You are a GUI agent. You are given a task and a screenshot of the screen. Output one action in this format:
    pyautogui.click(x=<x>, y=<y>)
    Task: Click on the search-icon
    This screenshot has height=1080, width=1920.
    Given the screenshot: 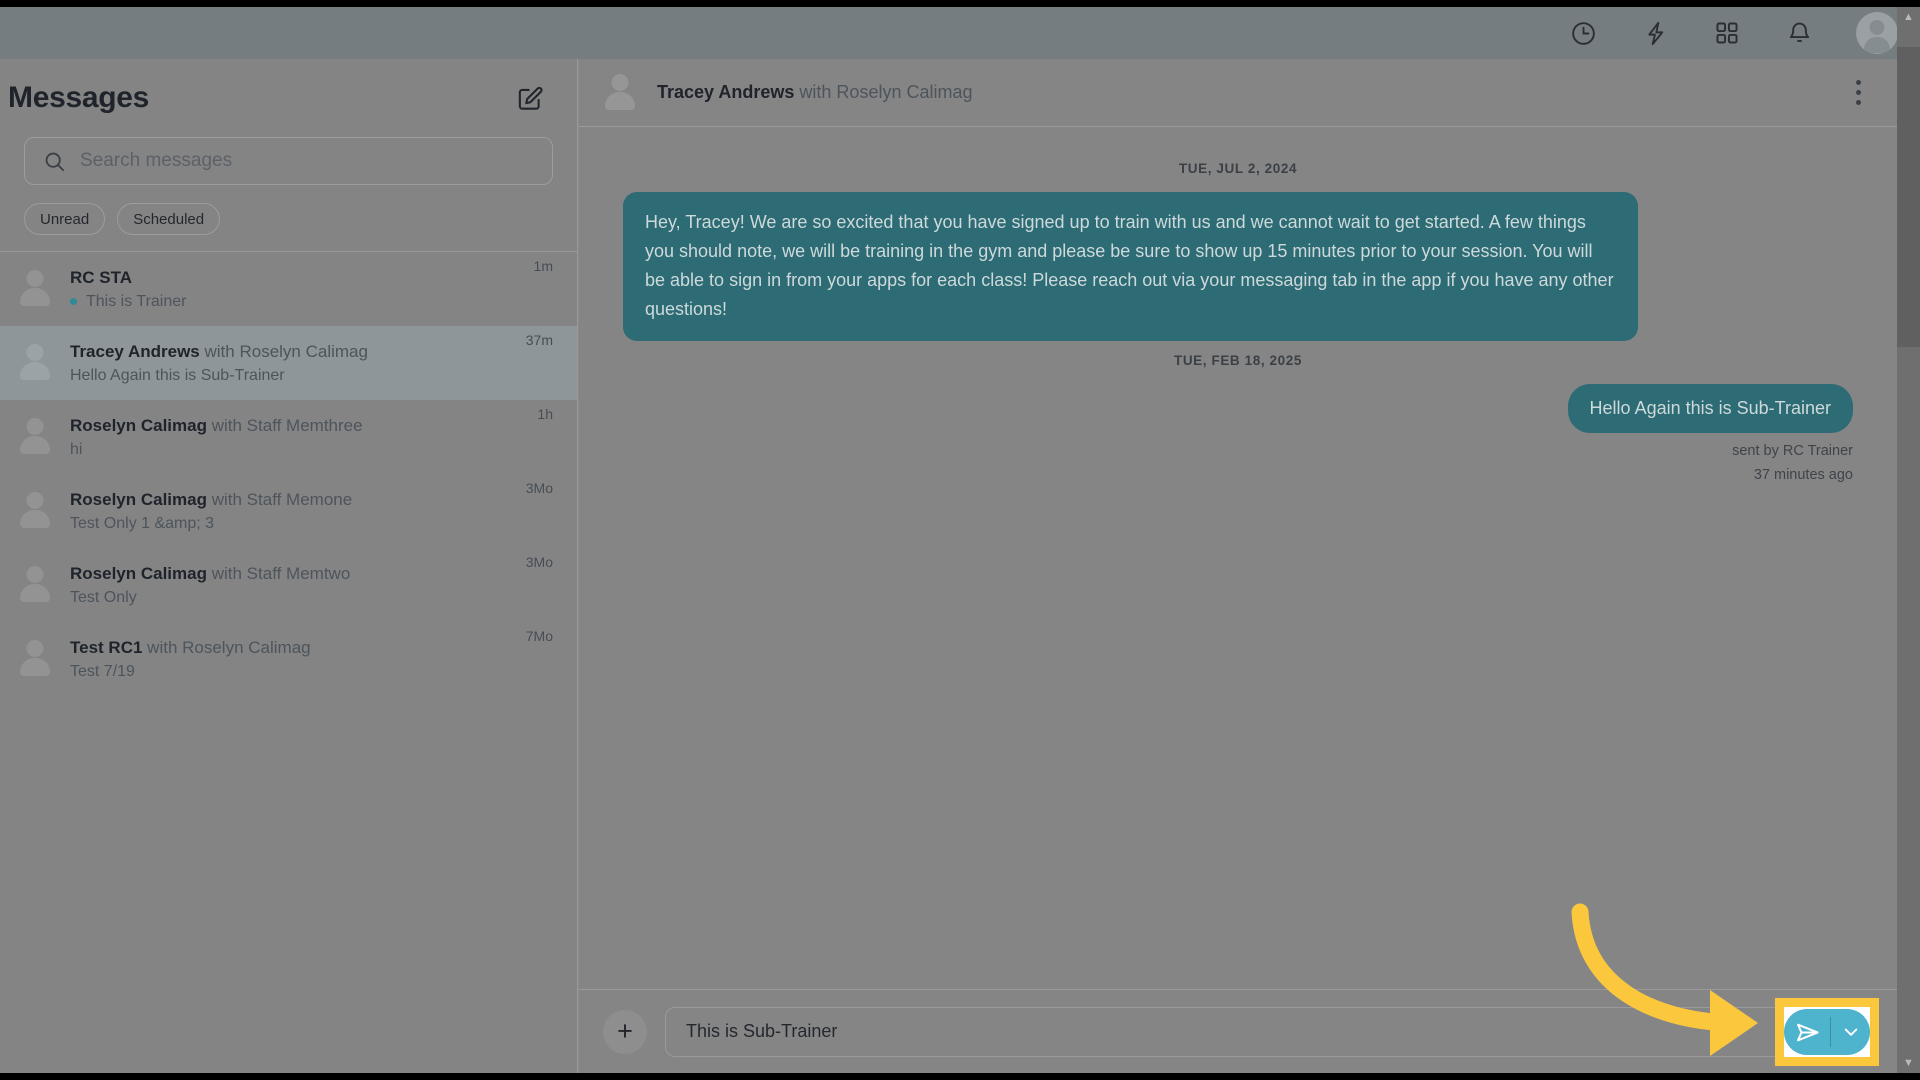 What is the action you would take?
    pyautogui.click(x=54, y=161)
    